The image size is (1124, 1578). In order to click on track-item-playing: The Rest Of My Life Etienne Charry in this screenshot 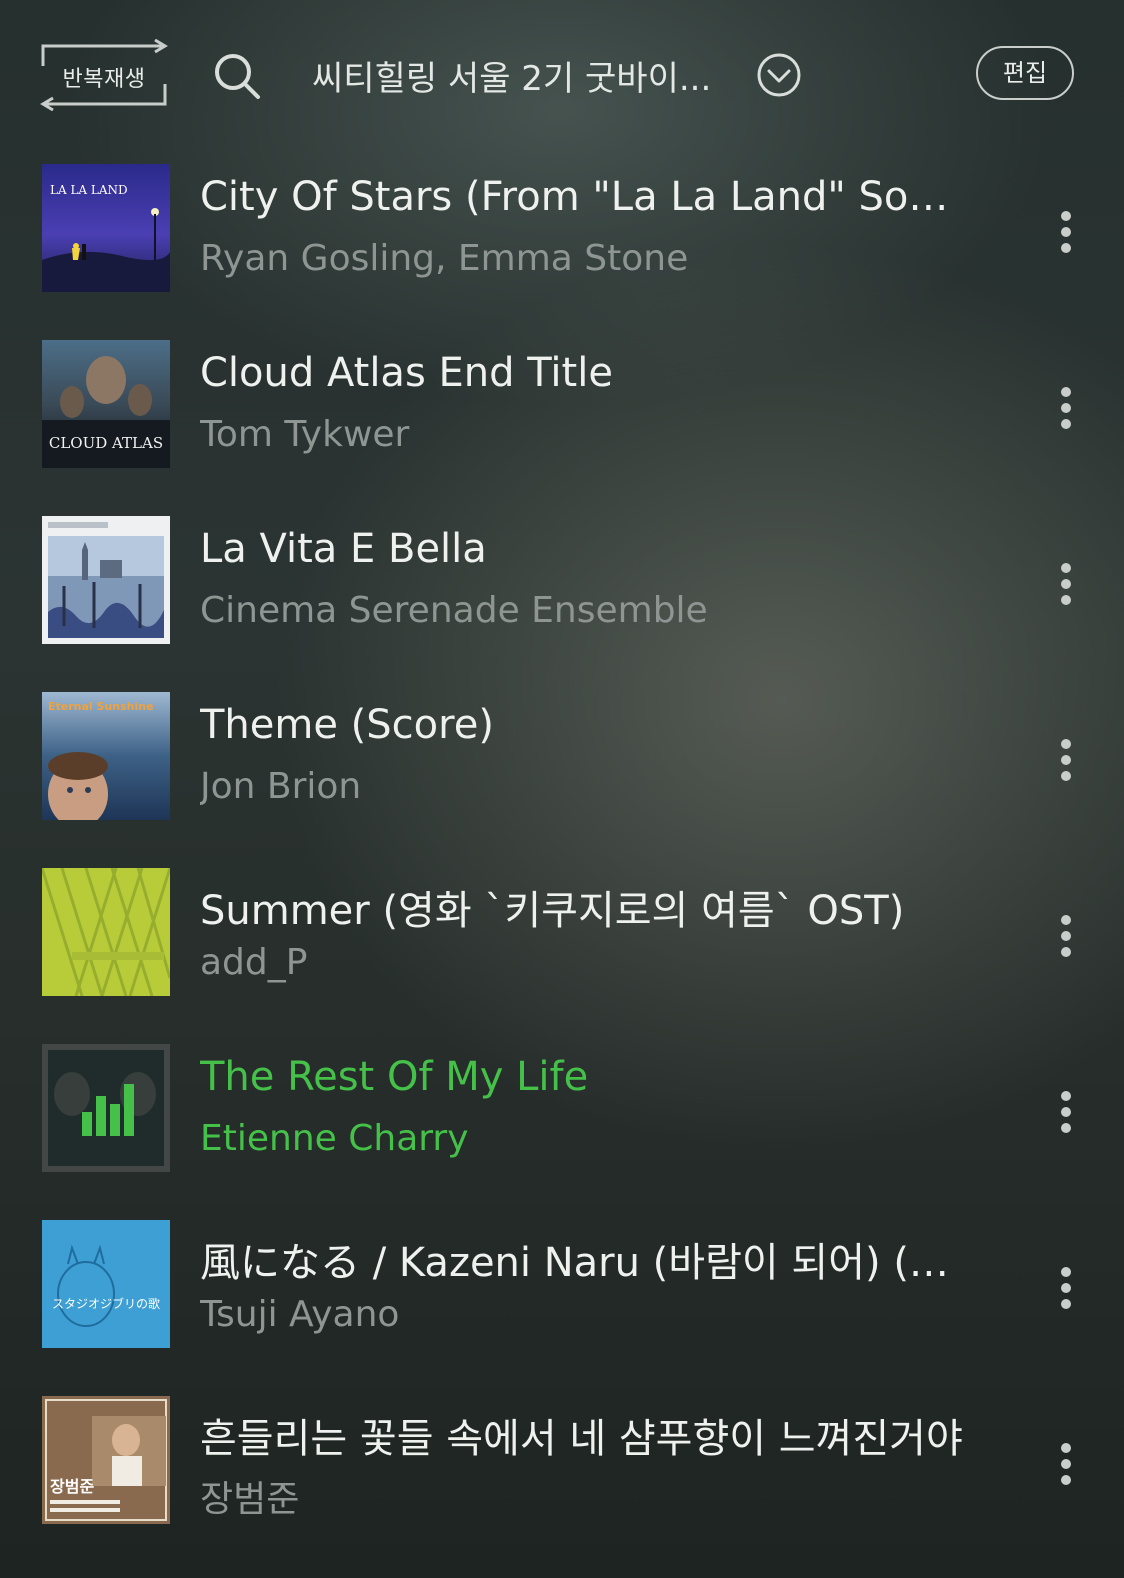, I will do `click(562, 1114)`.